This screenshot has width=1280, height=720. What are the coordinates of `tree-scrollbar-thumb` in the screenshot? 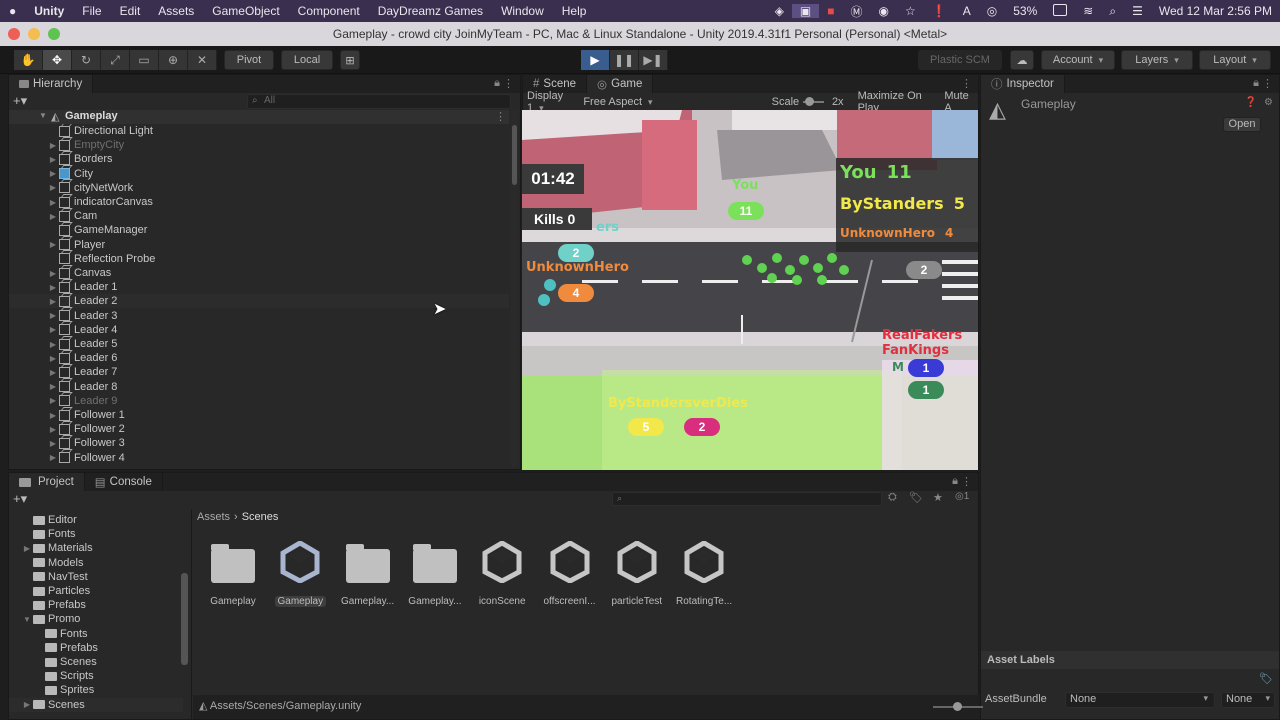 It's located at (184, 619).